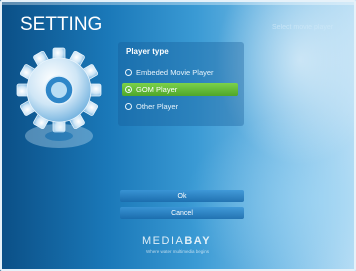 The image size is (356, 271). What do you see at coordinates (175, 72) in the screenshot?
I see `option-label: Embeded Movie Player` at bounding box center [175, 72].